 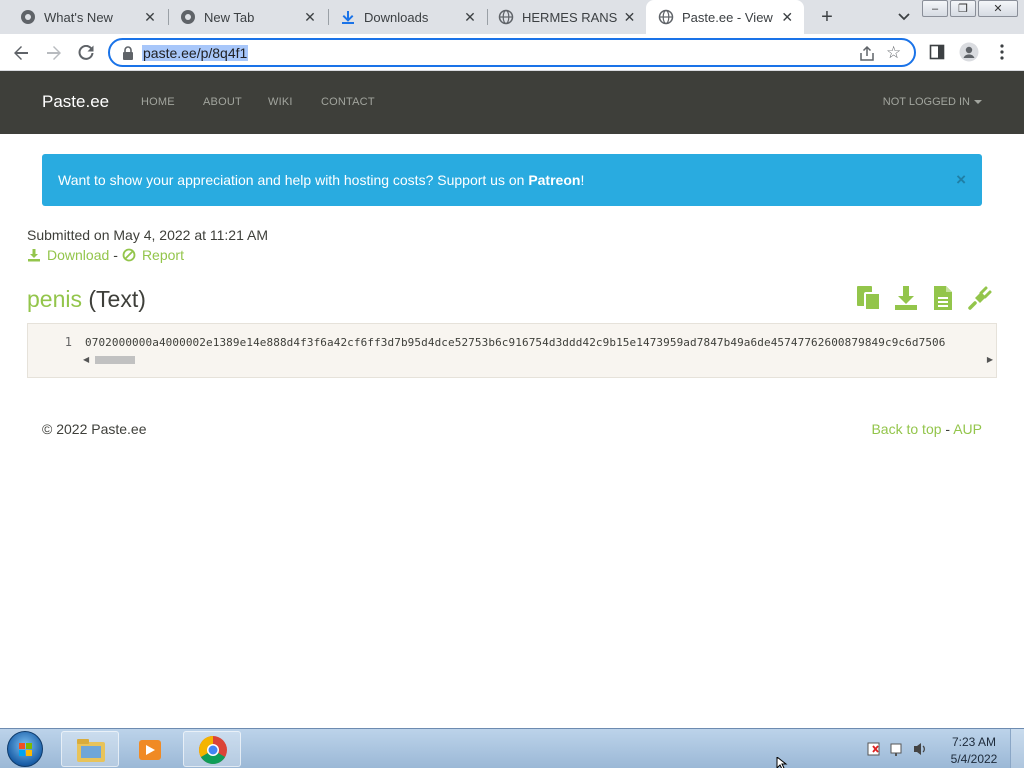 I want to click on horizontal-scrollbar: ◀ ▶, so click(x=538, y=360).